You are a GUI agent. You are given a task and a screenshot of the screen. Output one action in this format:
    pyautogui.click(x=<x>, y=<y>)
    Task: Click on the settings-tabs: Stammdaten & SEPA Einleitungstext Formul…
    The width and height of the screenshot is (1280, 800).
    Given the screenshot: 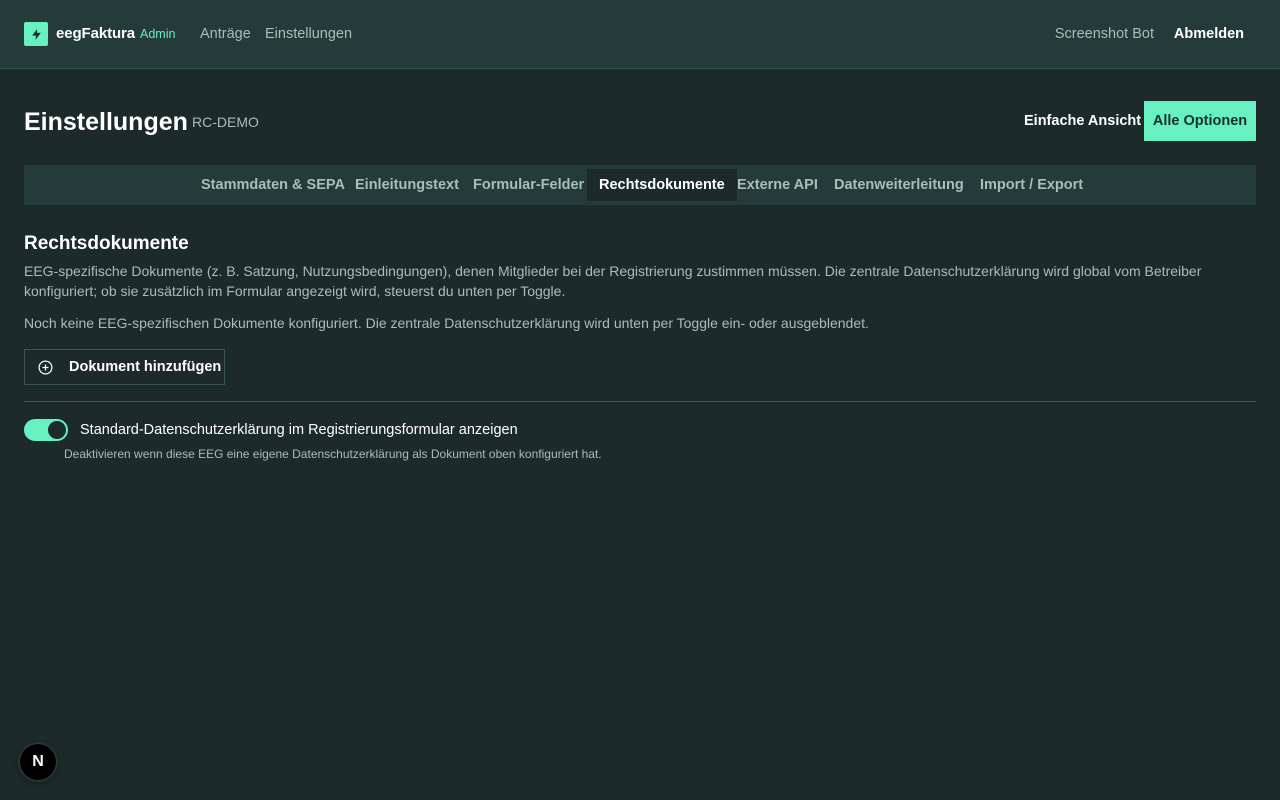 What is the action you would take?
    pyautogui.click(x=640, y=185)
    